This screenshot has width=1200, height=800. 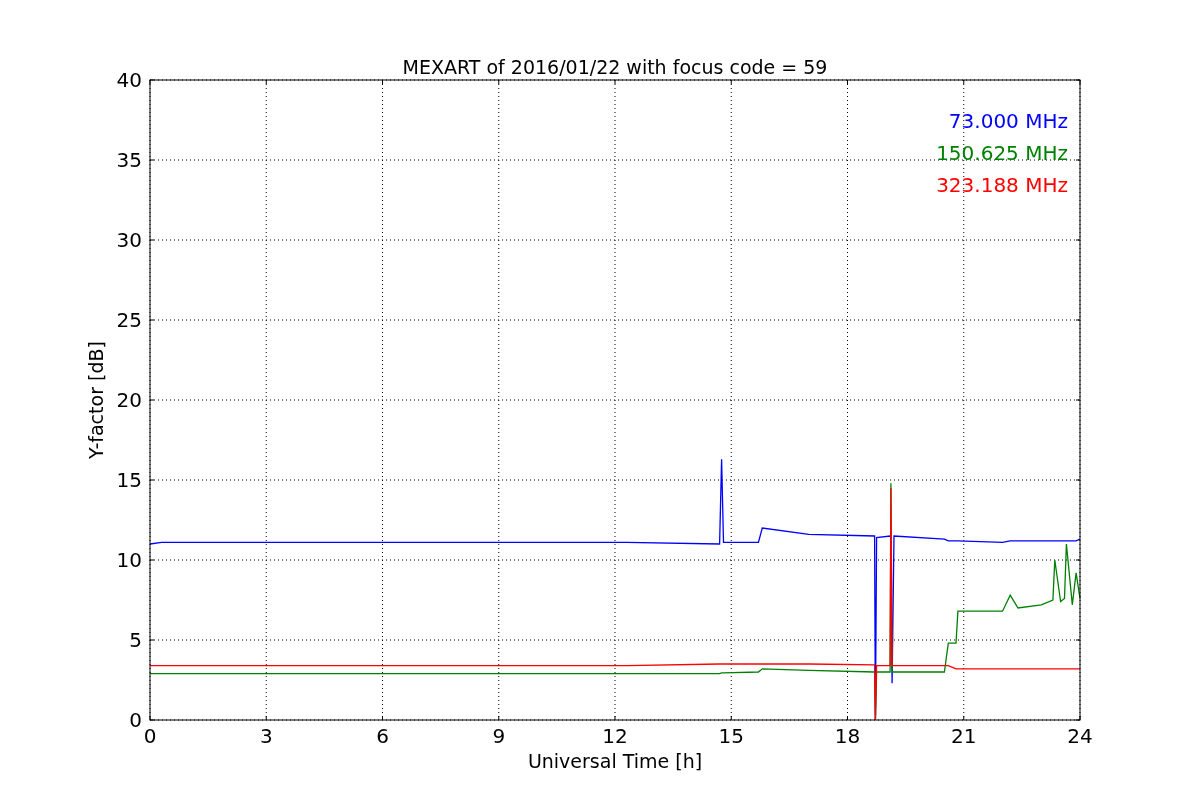 What do you see at coordinates (382, 736) in the screenshot?
I see `x-tick-label: 6` at bounding box center [382, 736].